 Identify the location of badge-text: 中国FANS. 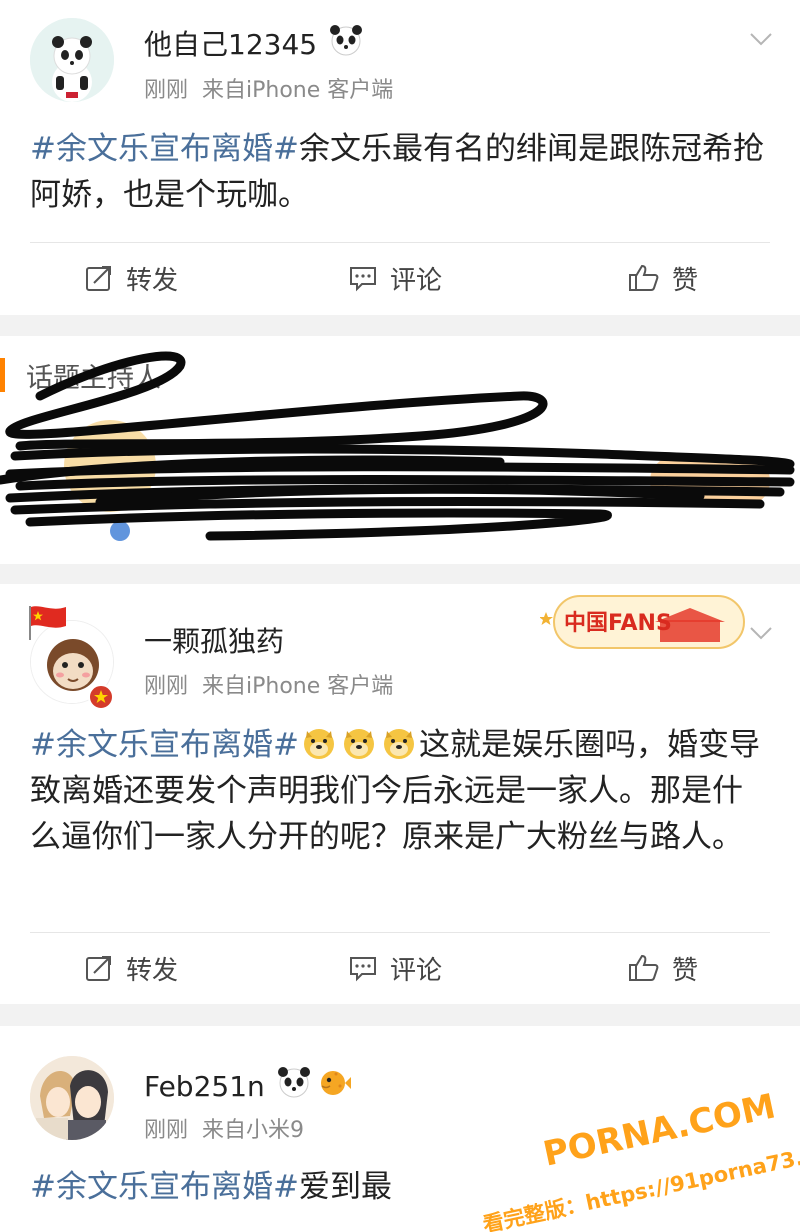
(618, 623).